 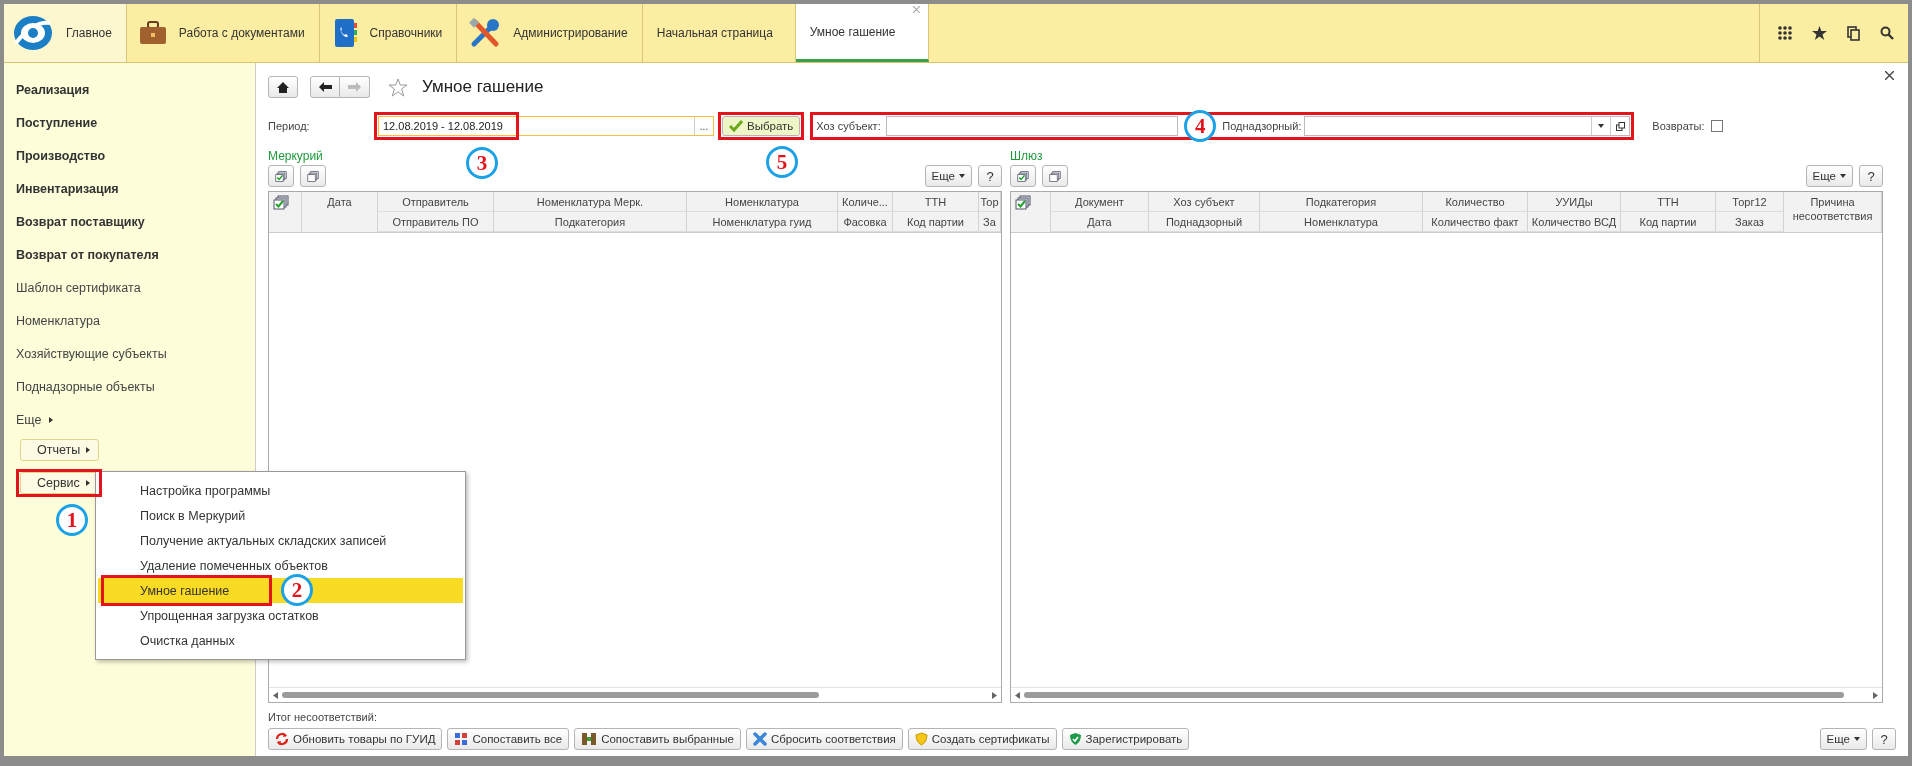 What do you see at coordinates (1785, 33) in the screenshot?
I see `apps-grid-icon` at bounding box center [1785, 33].